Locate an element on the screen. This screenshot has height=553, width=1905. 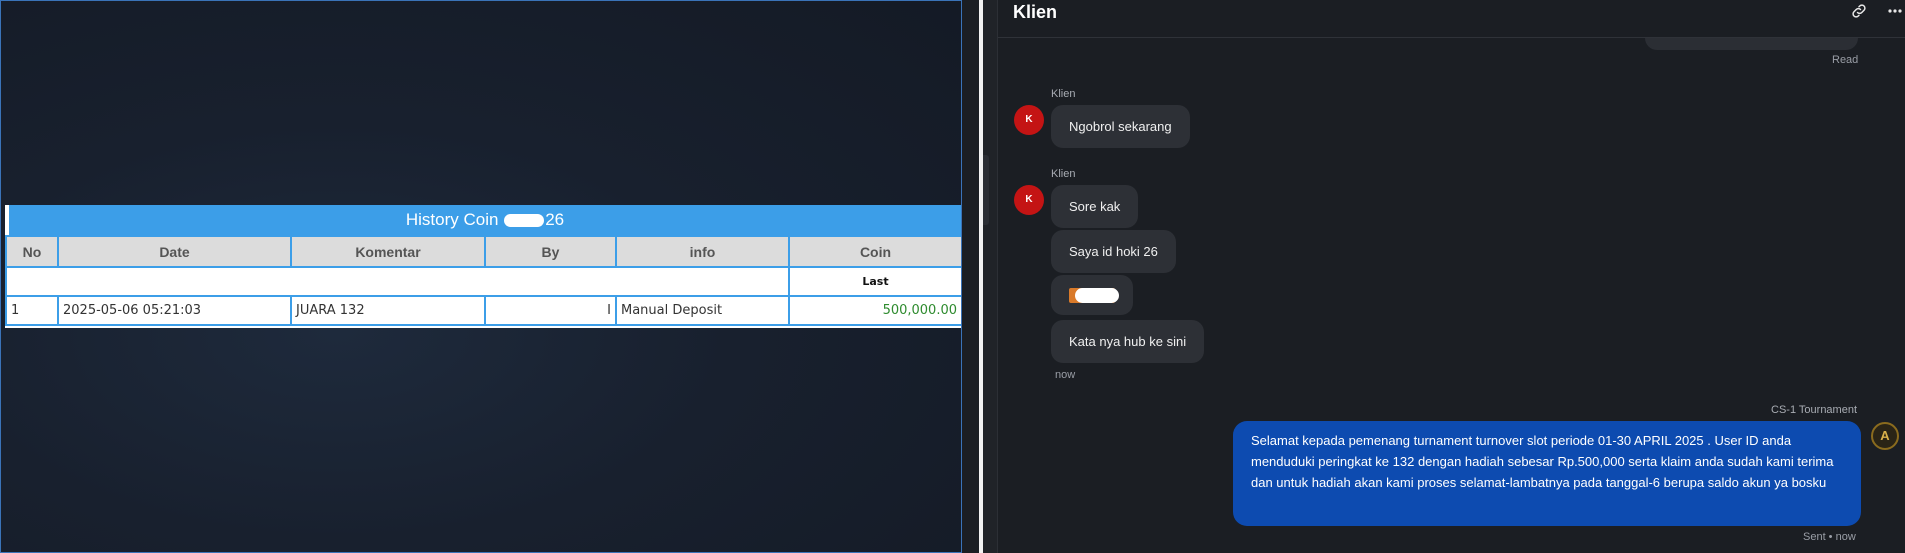
redacted-username is located at coordinates (524, 221).